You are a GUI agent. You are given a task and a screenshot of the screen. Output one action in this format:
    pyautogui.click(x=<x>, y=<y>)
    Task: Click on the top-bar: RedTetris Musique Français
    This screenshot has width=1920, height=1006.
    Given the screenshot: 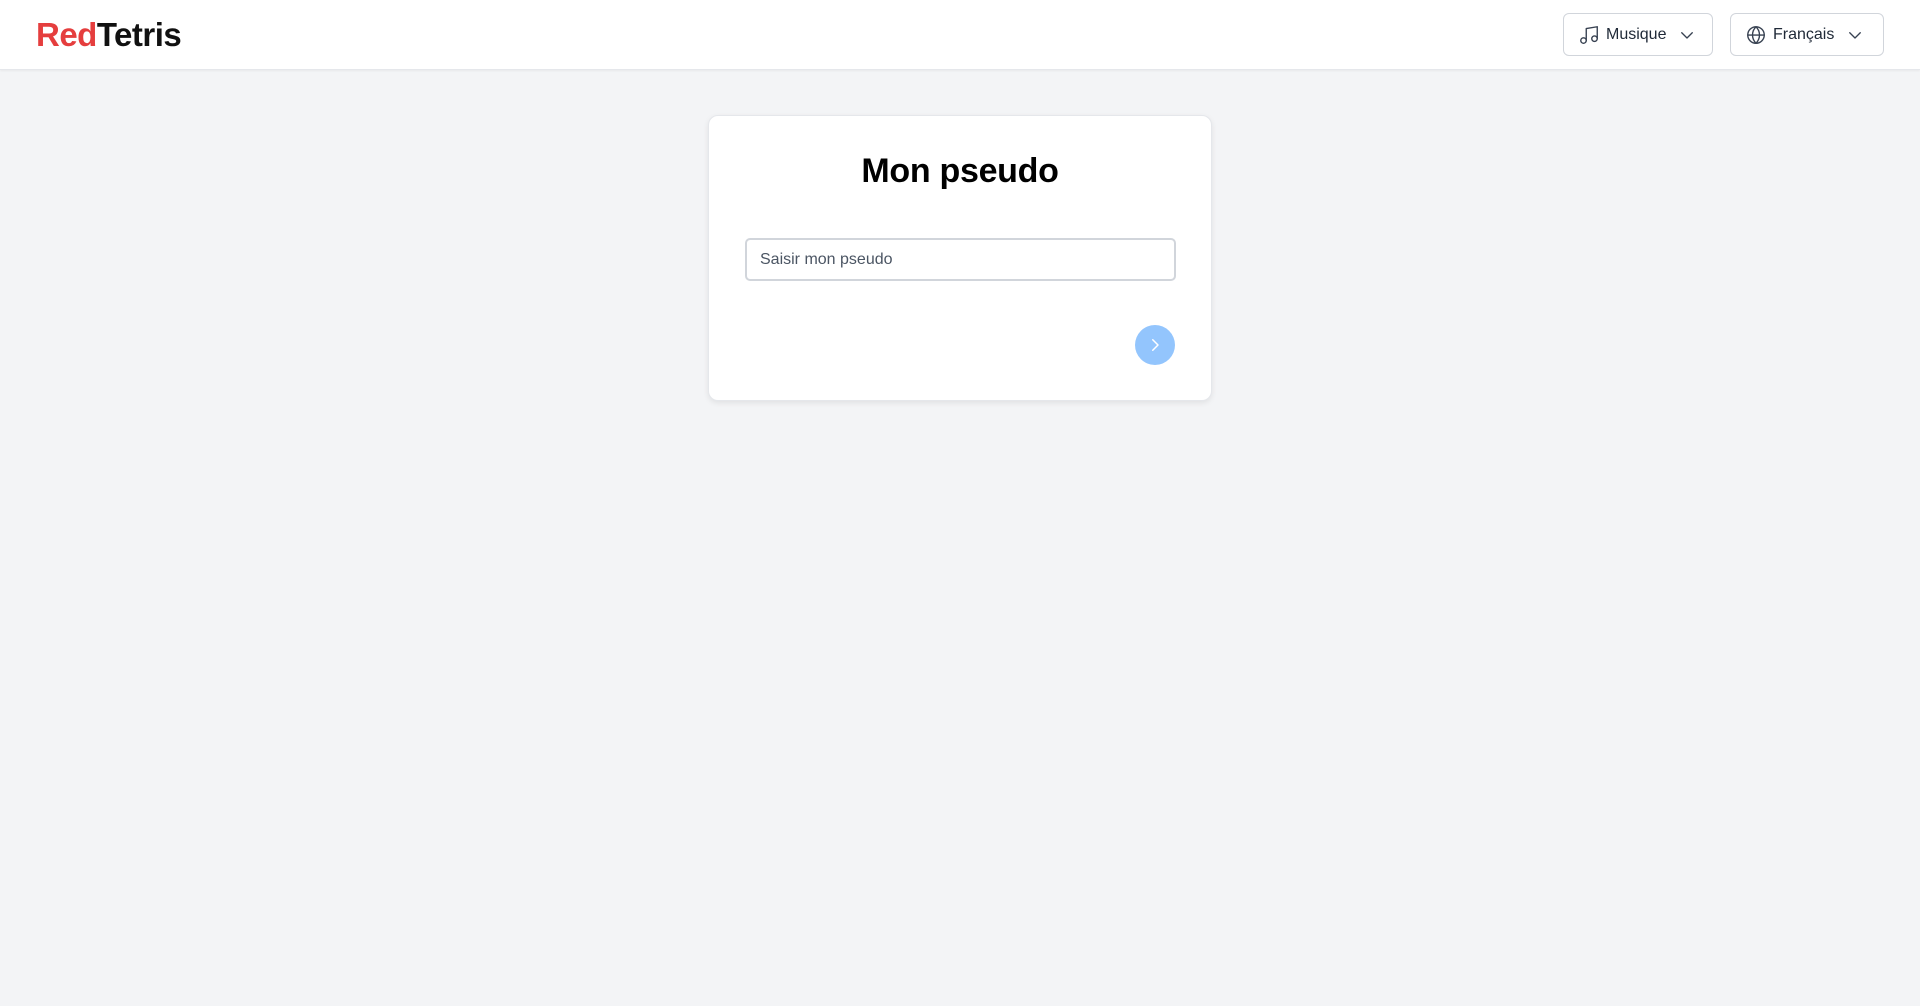 What is the action you would take?
    pyautogui.click(x=960, y=35)
    